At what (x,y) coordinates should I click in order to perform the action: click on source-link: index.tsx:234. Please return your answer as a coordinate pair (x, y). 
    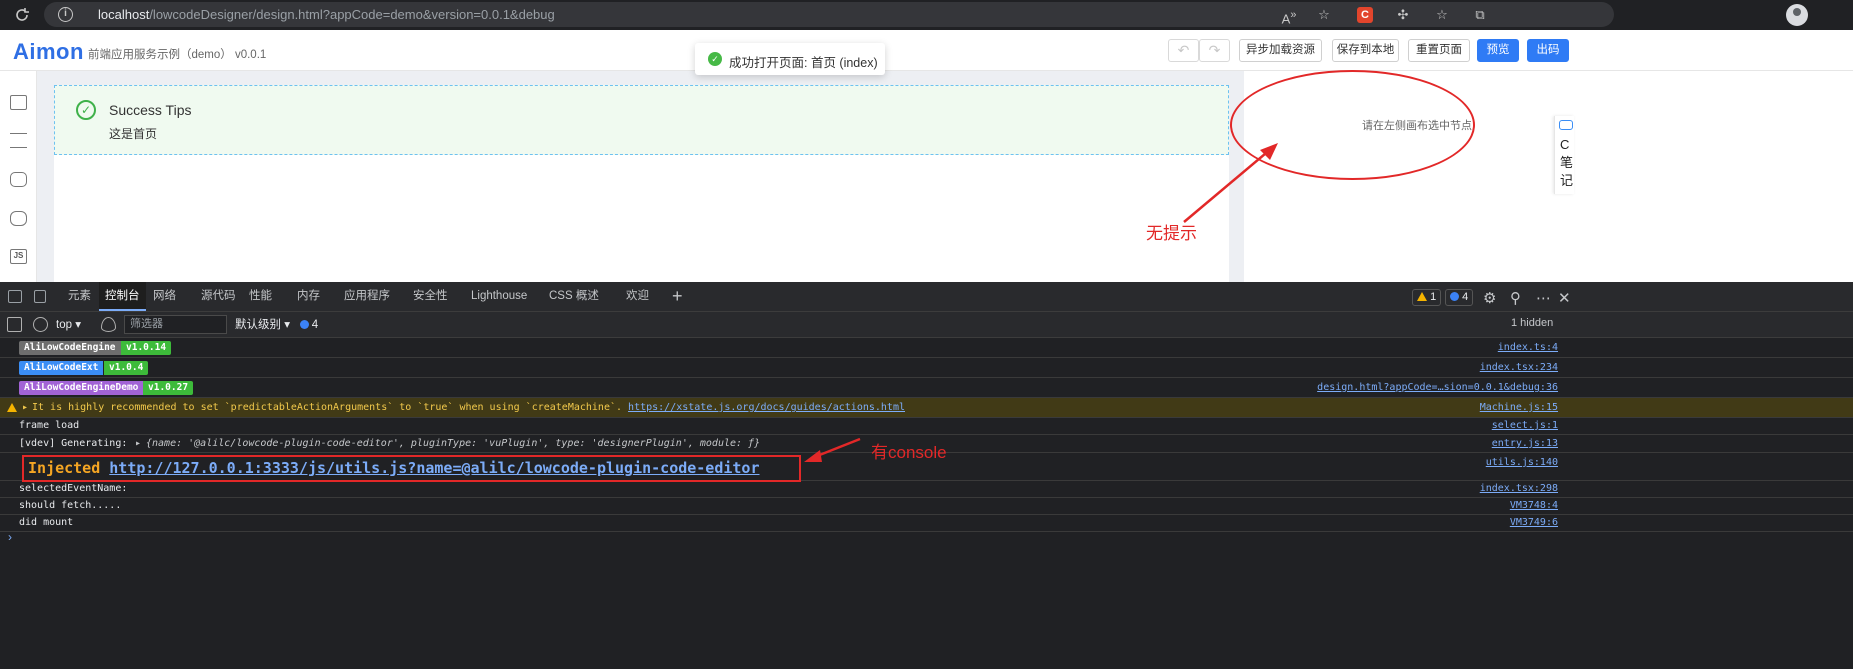
    Looking at the image, I should click on (1519, 367).